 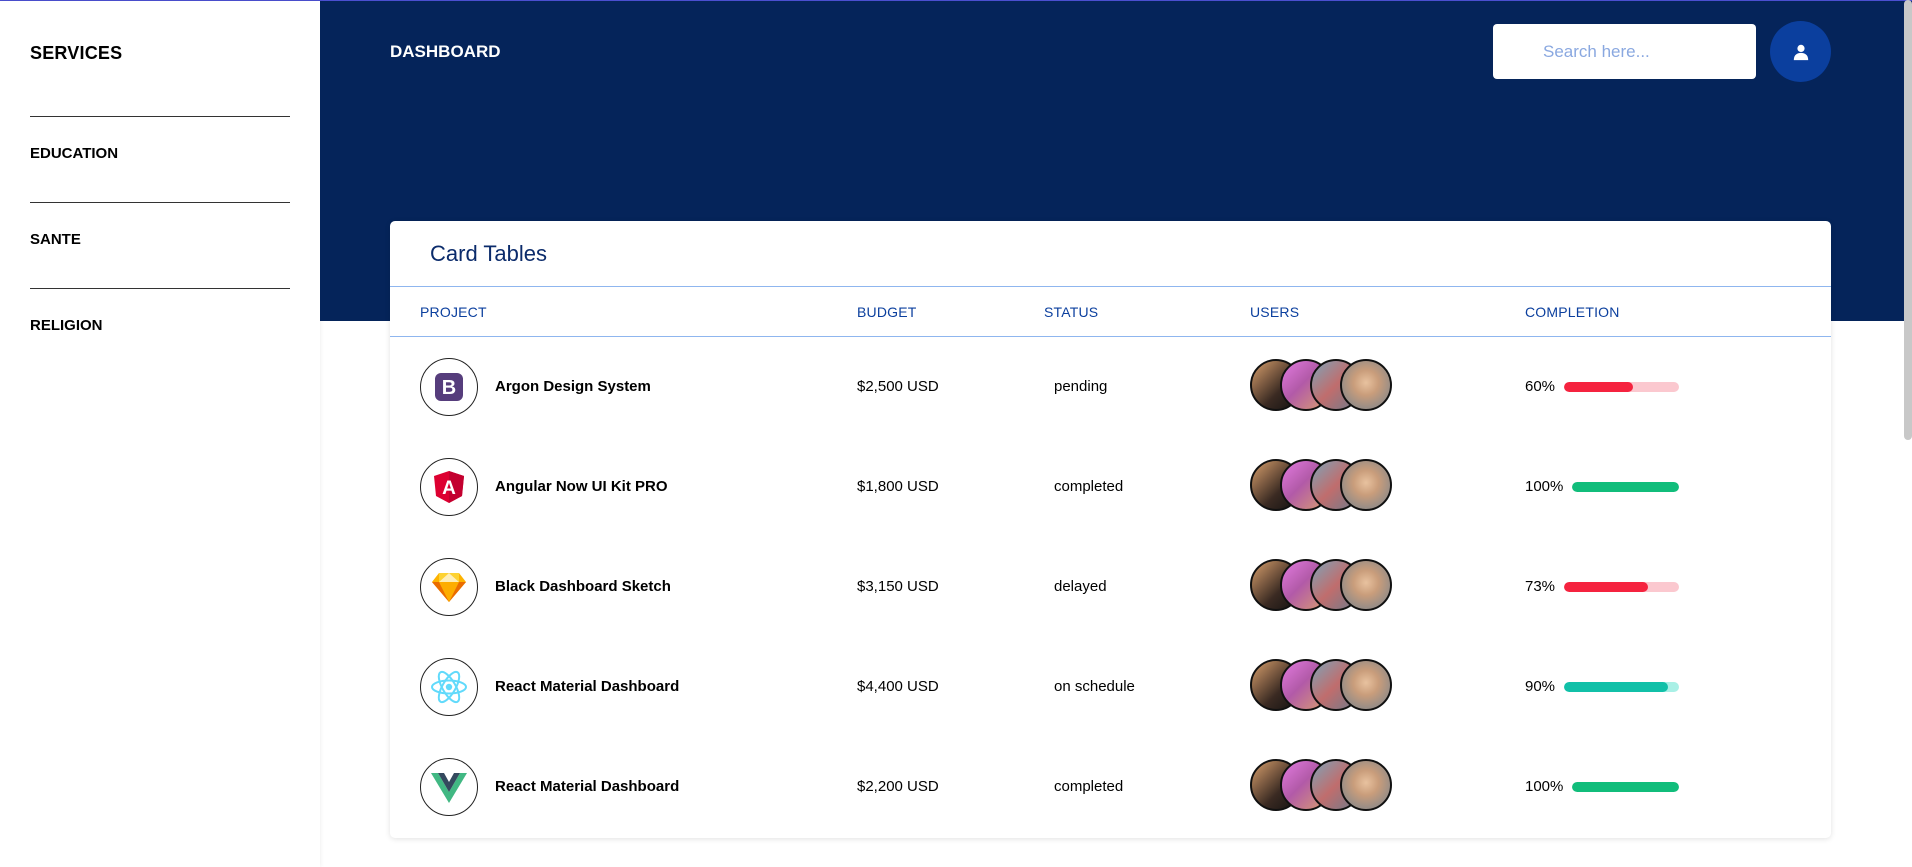 I want to click on column-header-project: PROJECT, so click(x=453, y=312).